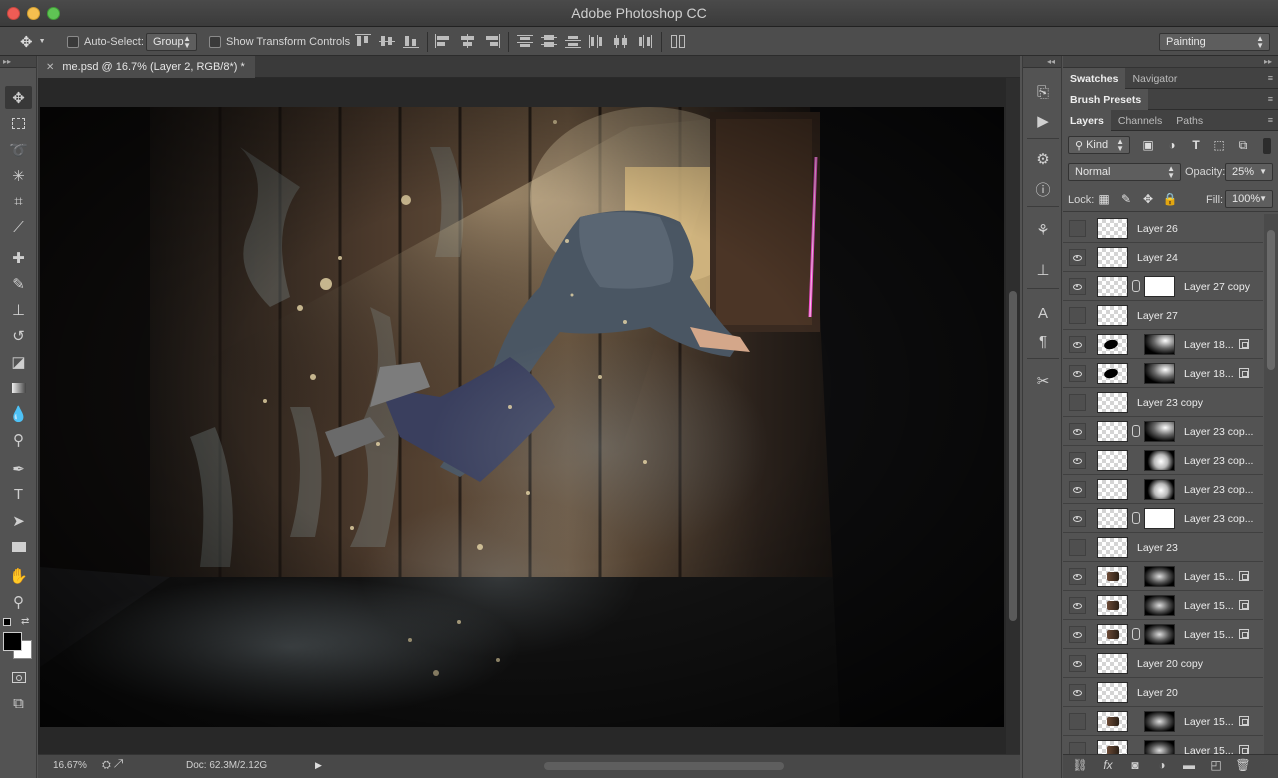 The image size is (1278, 778). Describe the element at coordinates (18, 335) in the screenshot. I see `history-brush-tool-icon: ↺` at that location.